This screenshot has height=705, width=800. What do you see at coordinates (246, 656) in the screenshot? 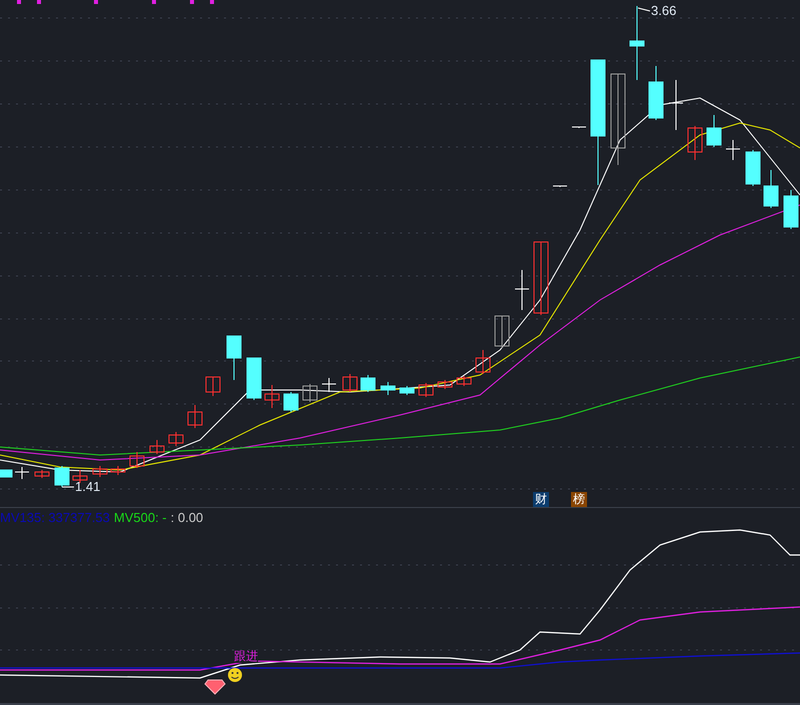
I see `signal-label: 跟进` at bounding box center [246, 656].